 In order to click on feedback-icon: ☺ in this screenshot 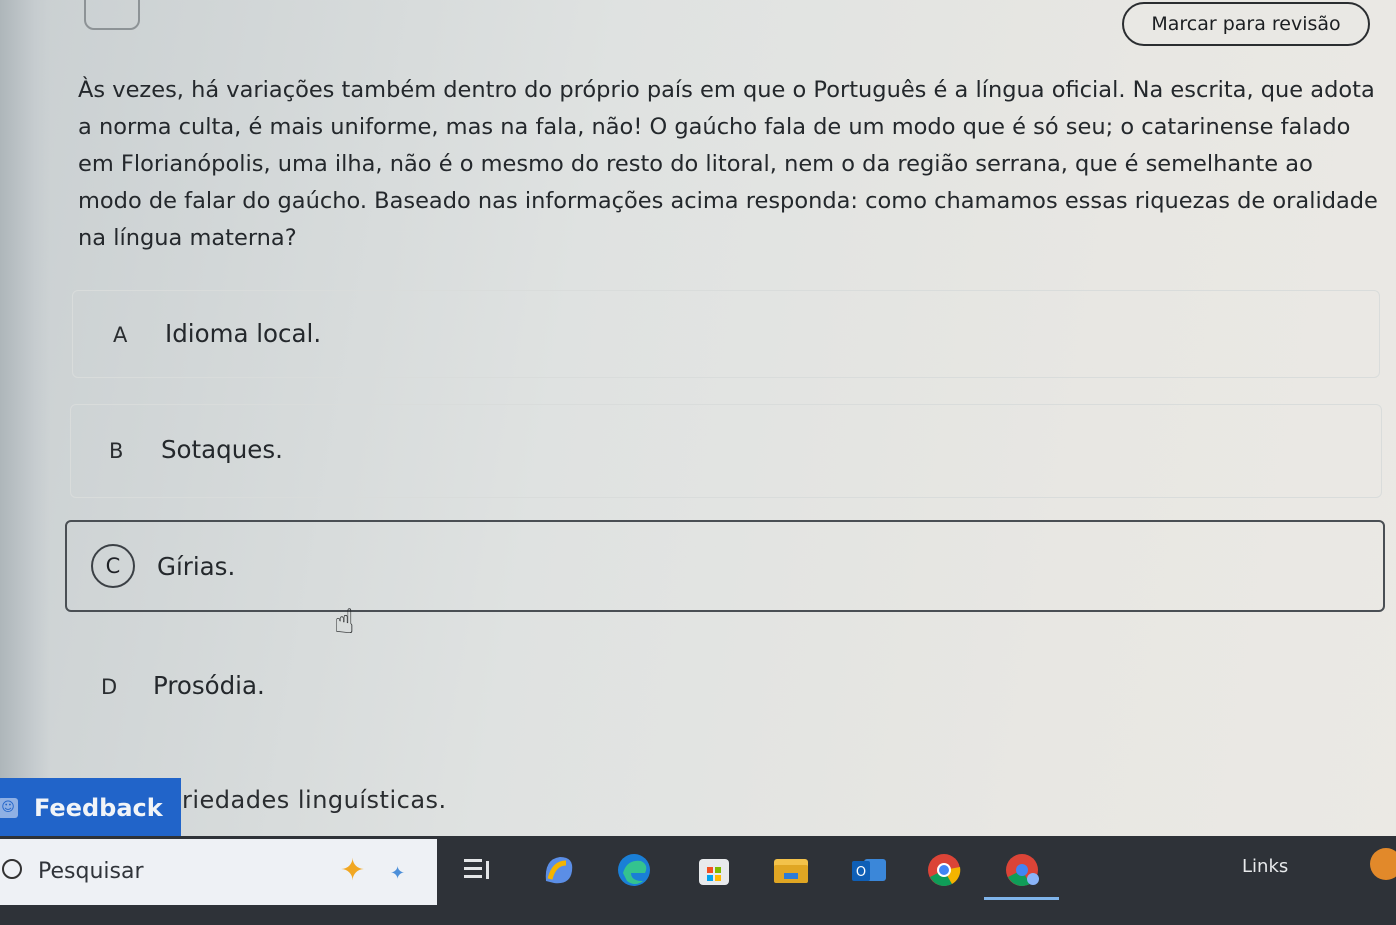, I will do `click(9, 808)`.